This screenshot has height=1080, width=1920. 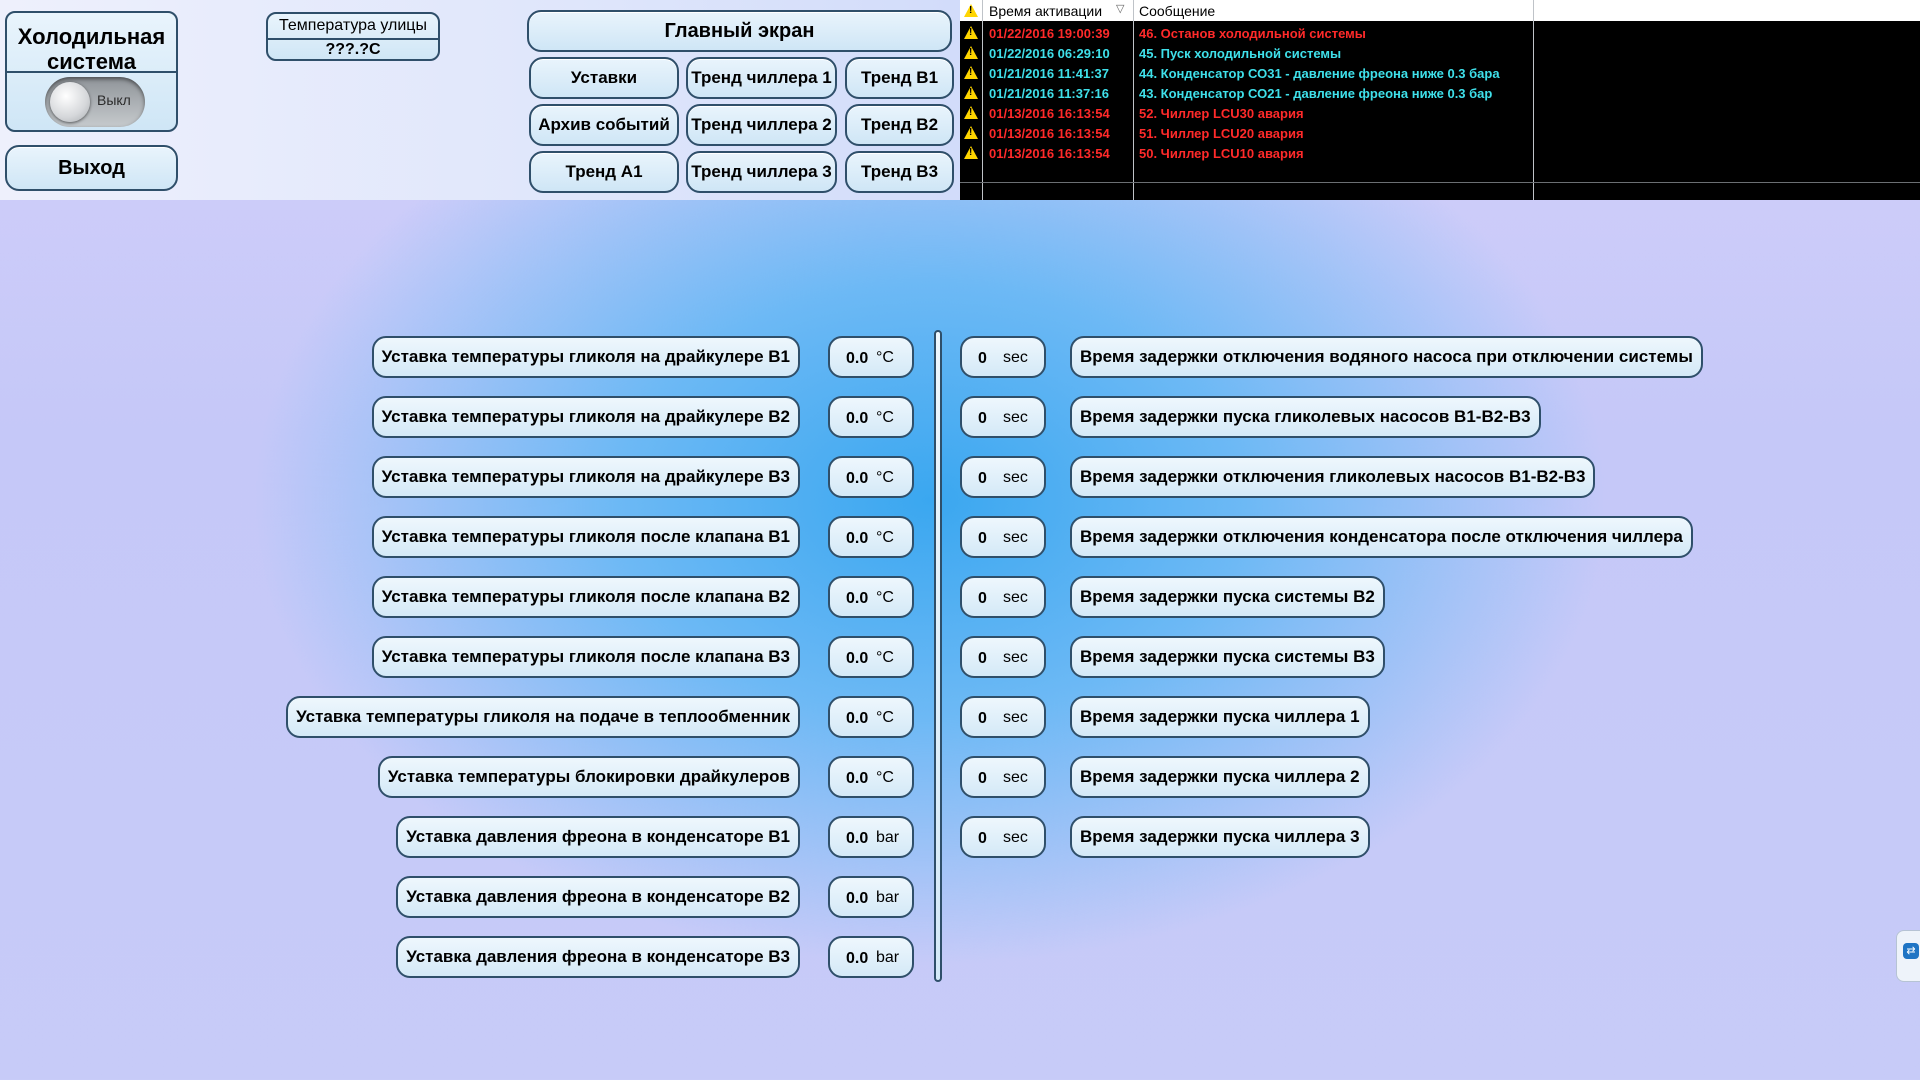 I want to click on row-divider, so click(x=1440, y=182).